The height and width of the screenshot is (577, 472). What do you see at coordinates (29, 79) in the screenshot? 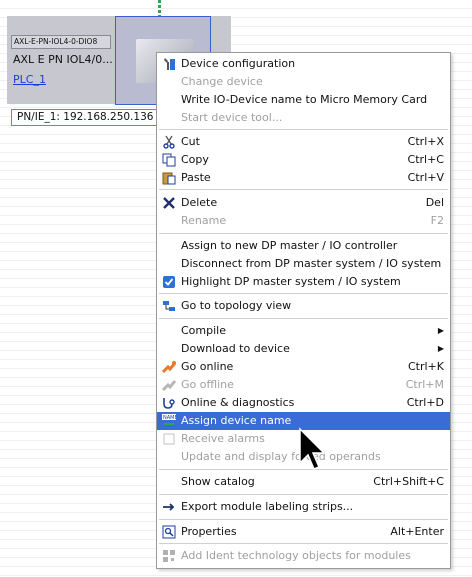
I see `plc-link: PLC_1` at bounding box center [29, 79].